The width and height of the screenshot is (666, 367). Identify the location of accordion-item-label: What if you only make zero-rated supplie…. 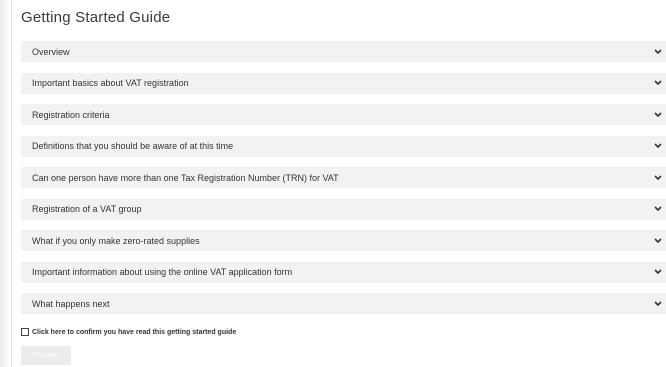
(116, 240).